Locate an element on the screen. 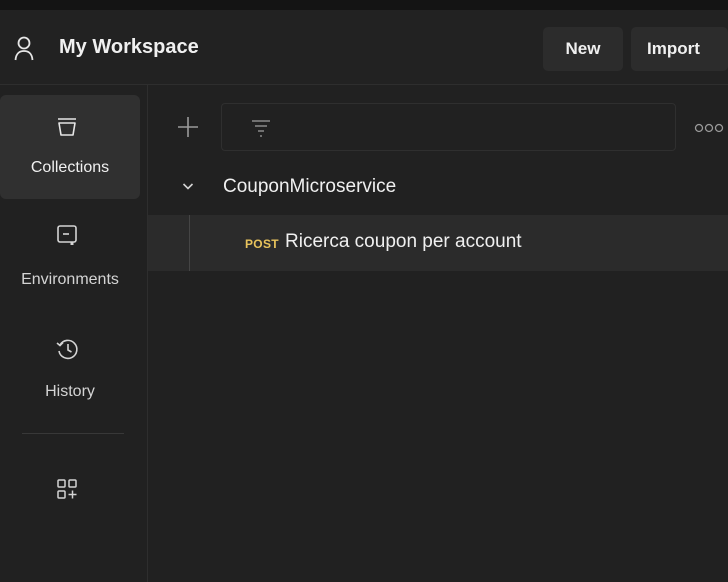 The height and width of the screenshot is (582, 728). chevron-down-icon is located at coordinates (188, 186).